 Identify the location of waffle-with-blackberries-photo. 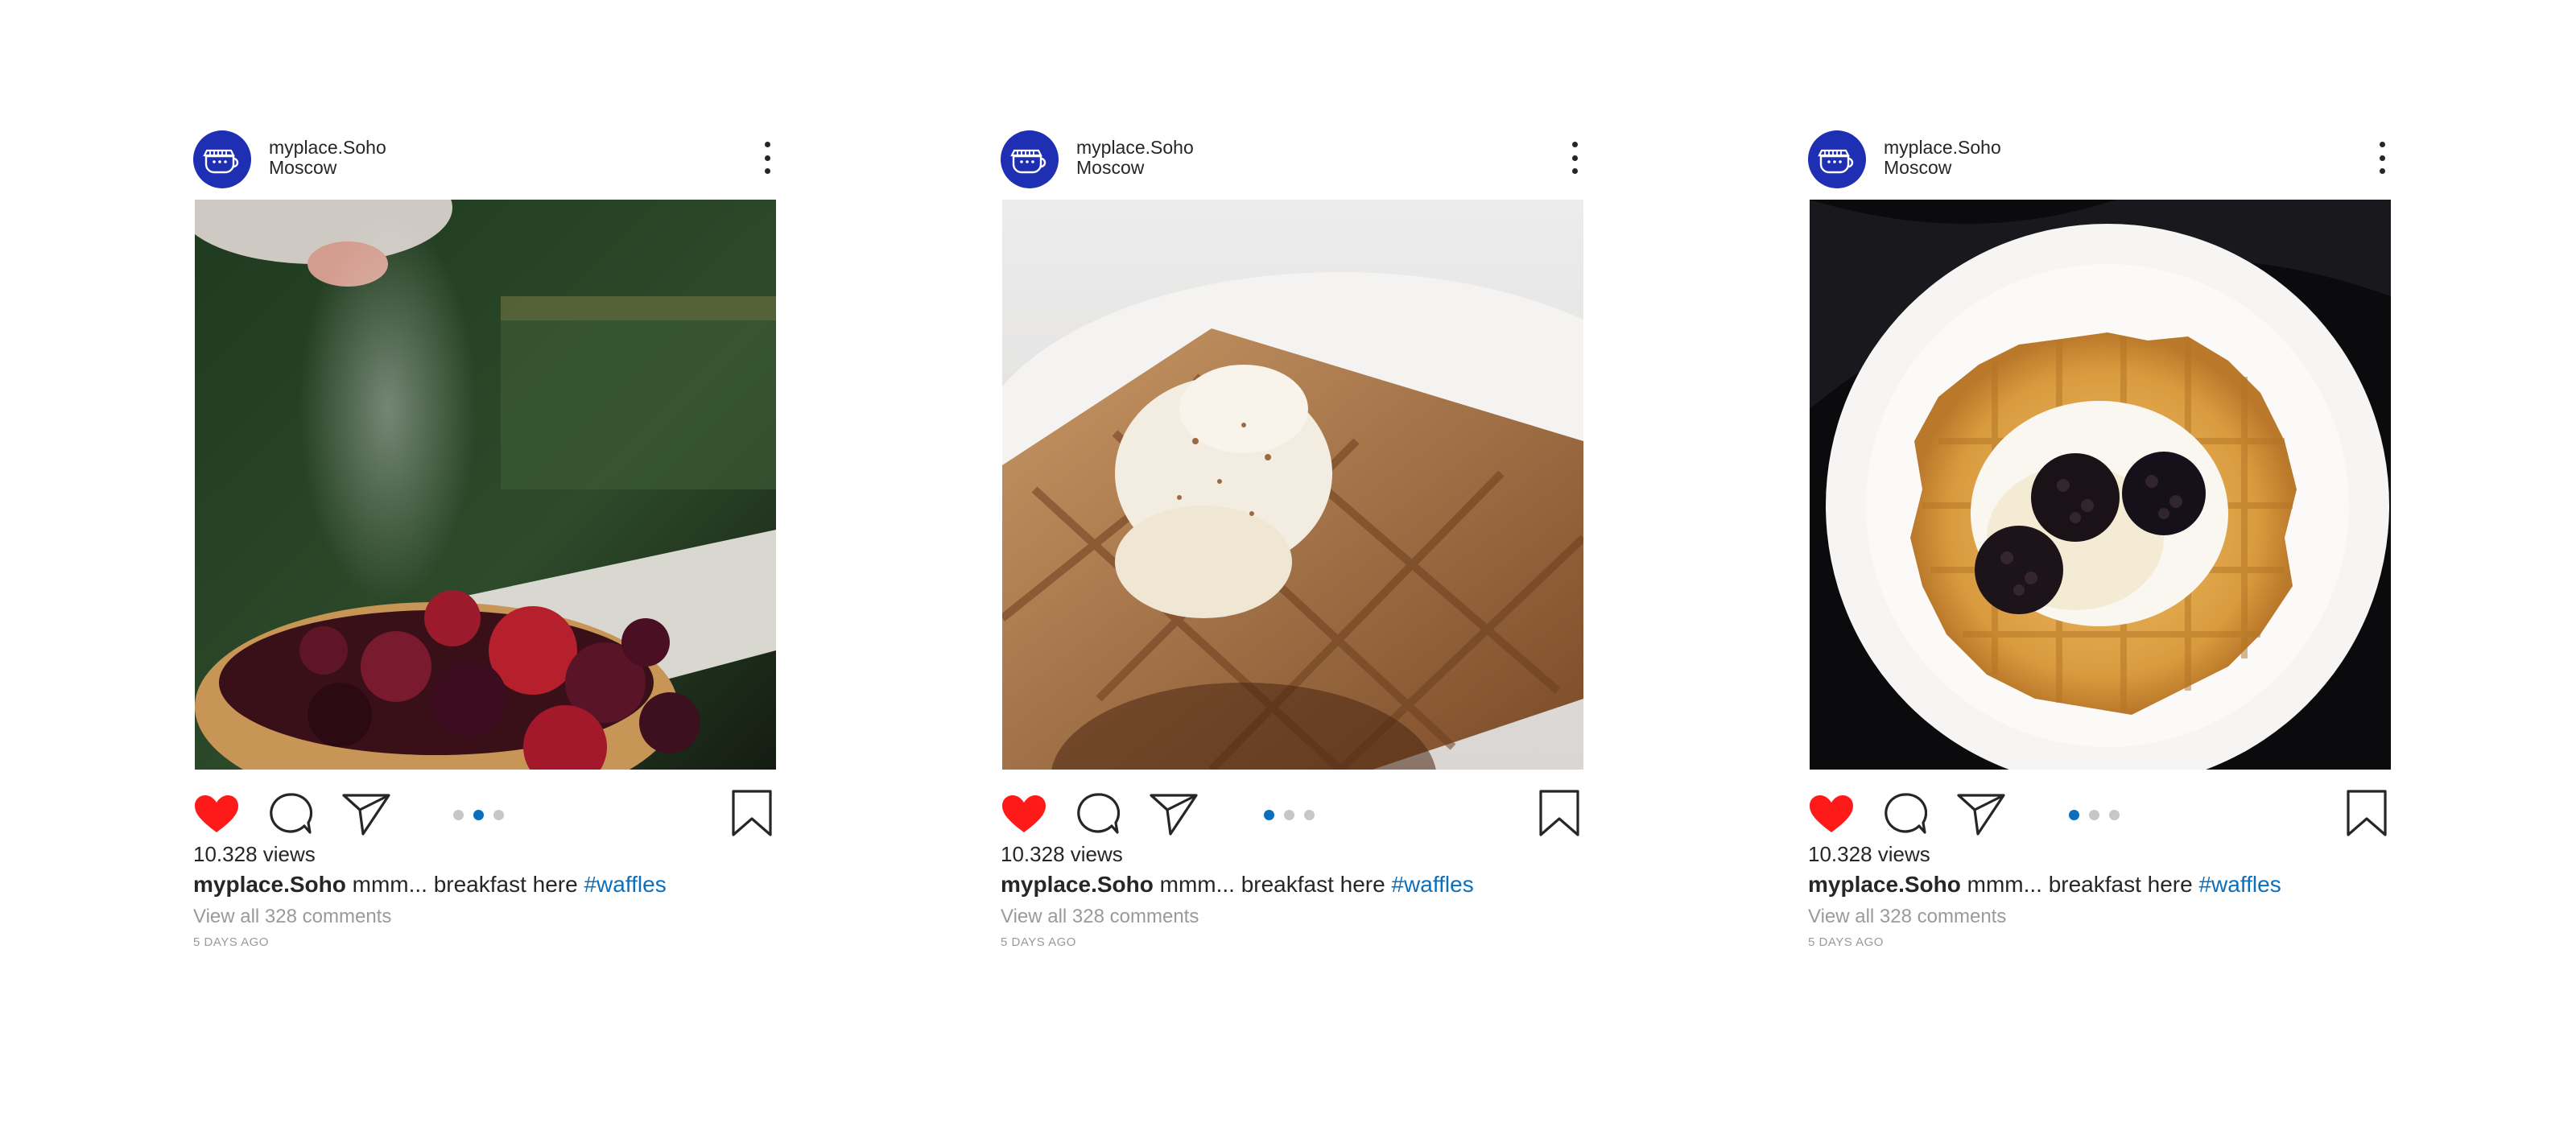
(2100, 485).